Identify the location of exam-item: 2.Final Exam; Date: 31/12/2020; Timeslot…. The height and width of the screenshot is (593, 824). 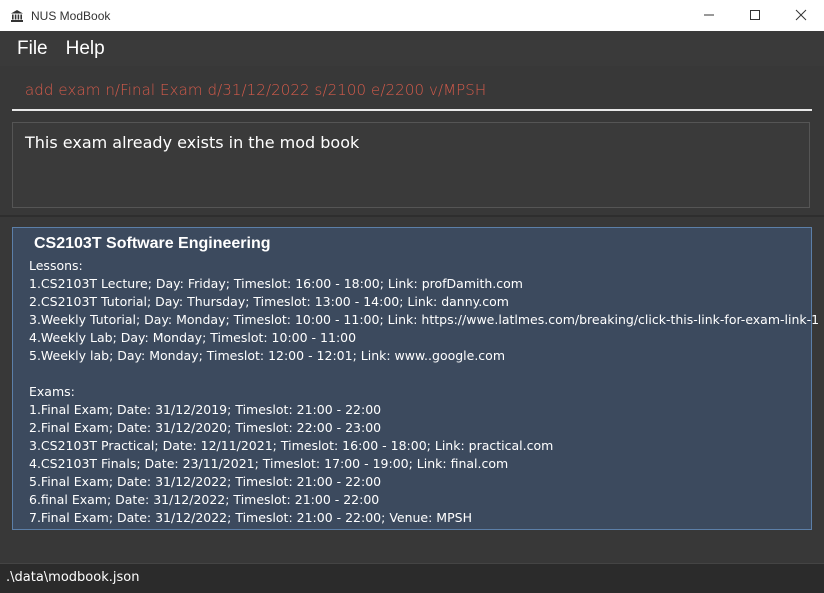
(205, 427).